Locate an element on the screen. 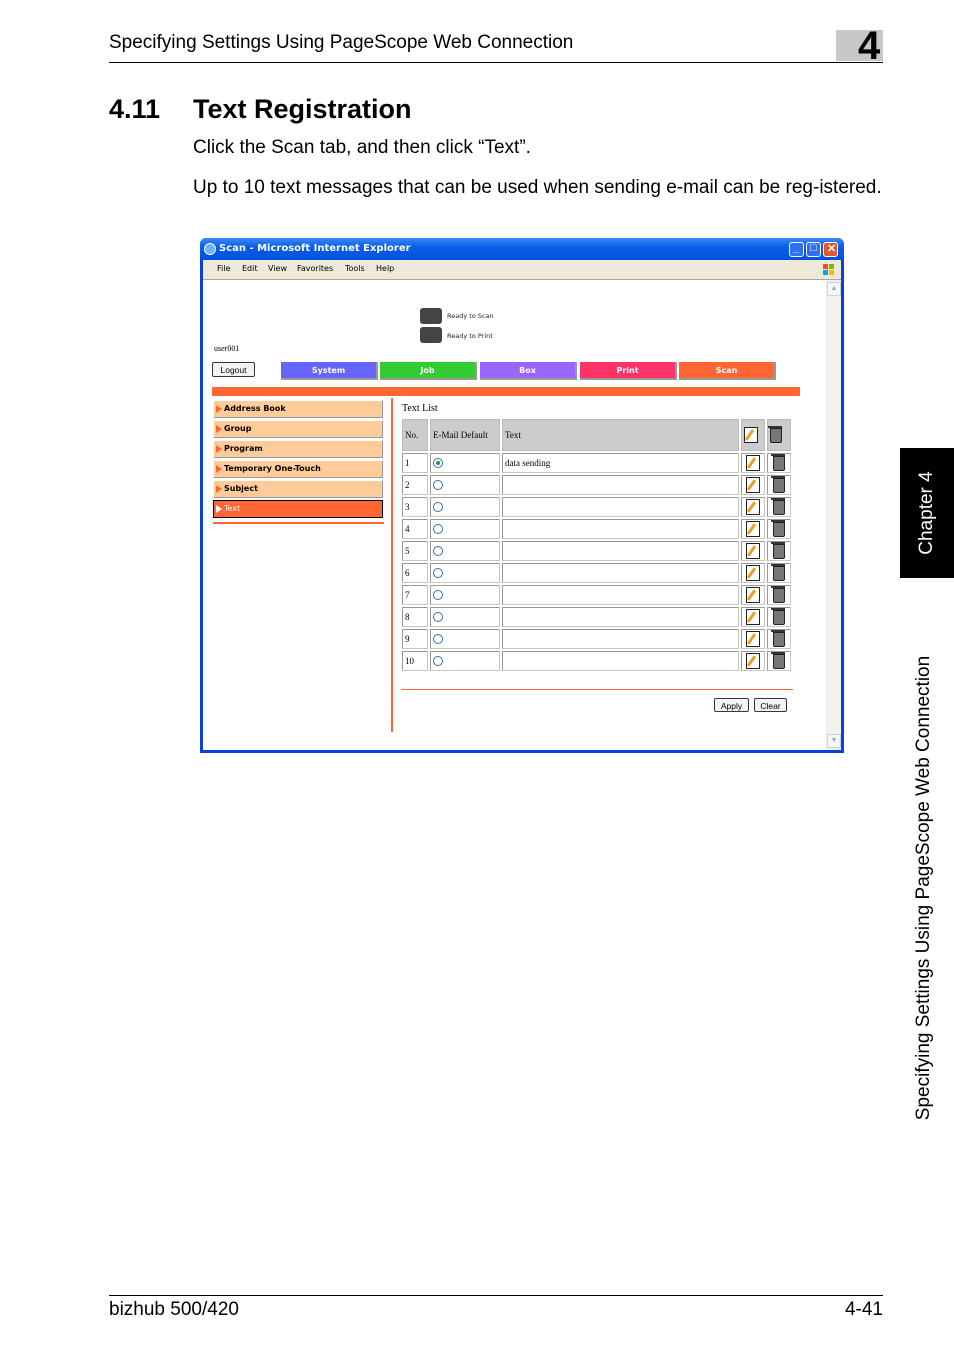 The height and width of the screenshot is (1352, 954). print-status: Ready to Print is located at coordinates (470, 336).